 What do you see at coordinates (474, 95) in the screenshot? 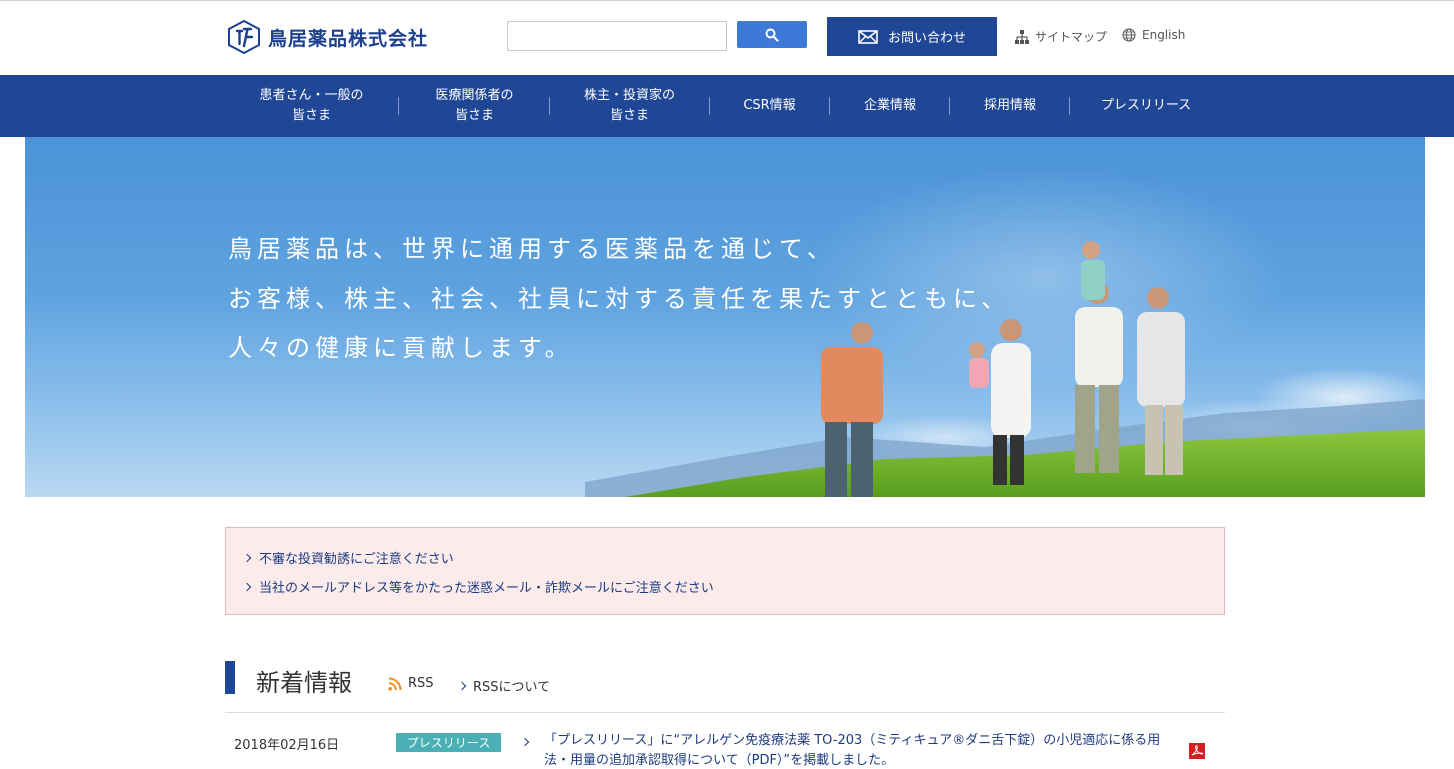
I see `nav-label-line1: 医療関係者の` at bounding box center [474, 95].